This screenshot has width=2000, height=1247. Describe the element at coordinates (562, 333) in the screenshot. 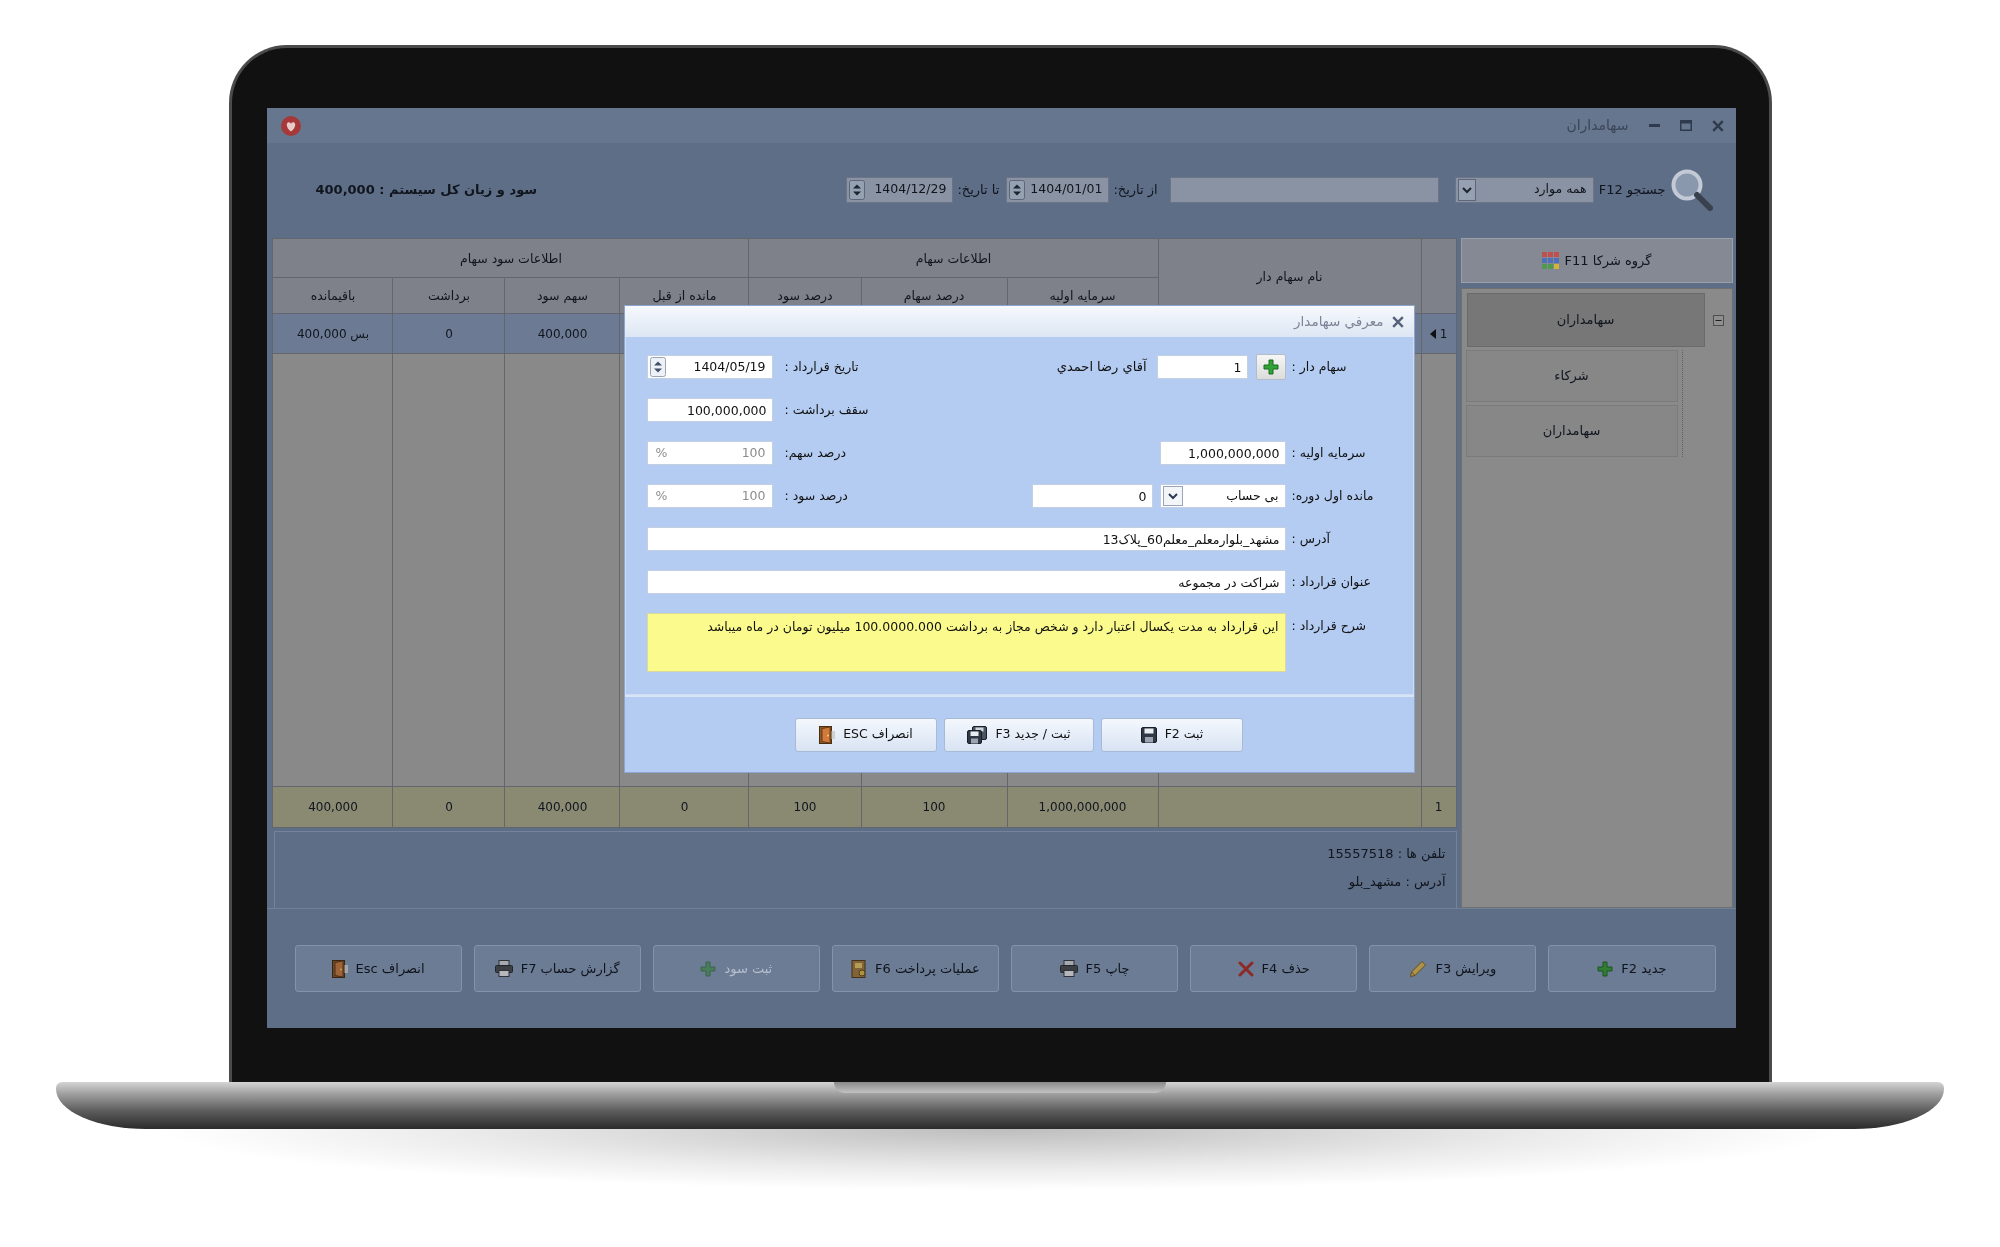

I see `table-cell: 400,000` at that location.